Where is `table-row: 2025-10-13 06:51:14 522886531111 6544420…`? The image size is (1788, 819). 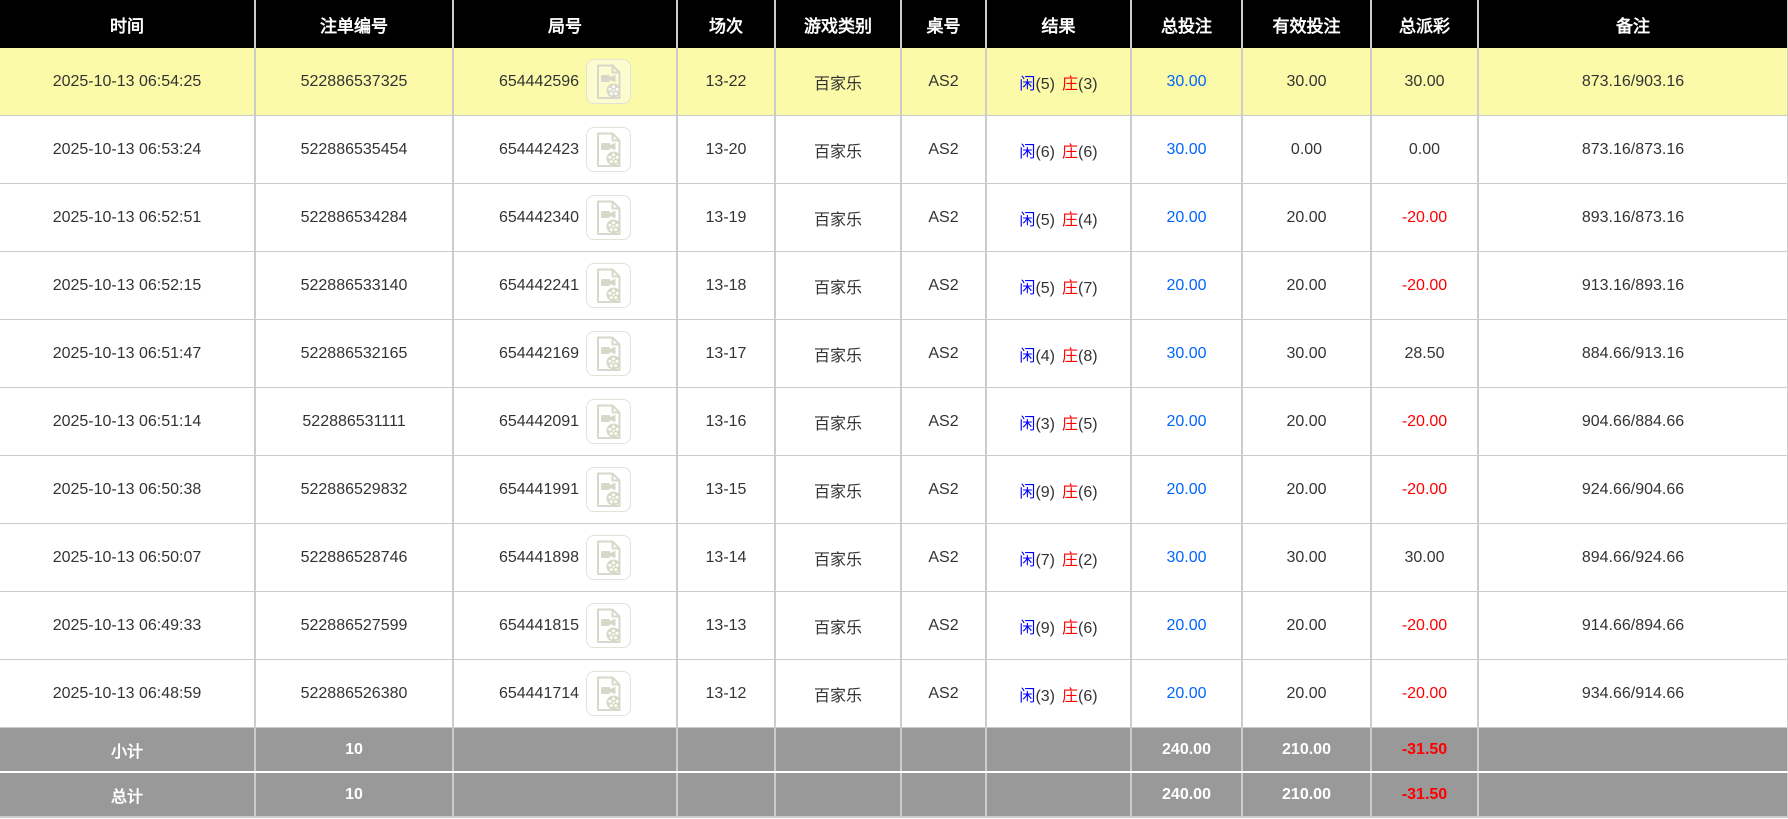
table-row: 2025-10-13 06:51:14 522886531111 6544420… is located at coordinates (894, 421).